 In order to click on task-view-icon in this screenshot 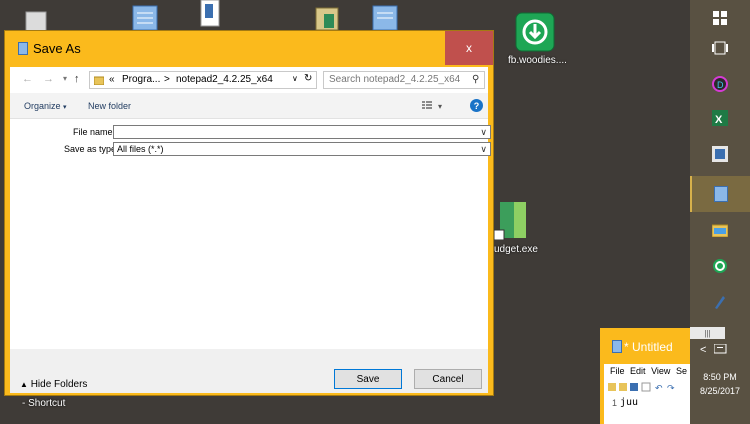, I will do `click(720, 48)`.